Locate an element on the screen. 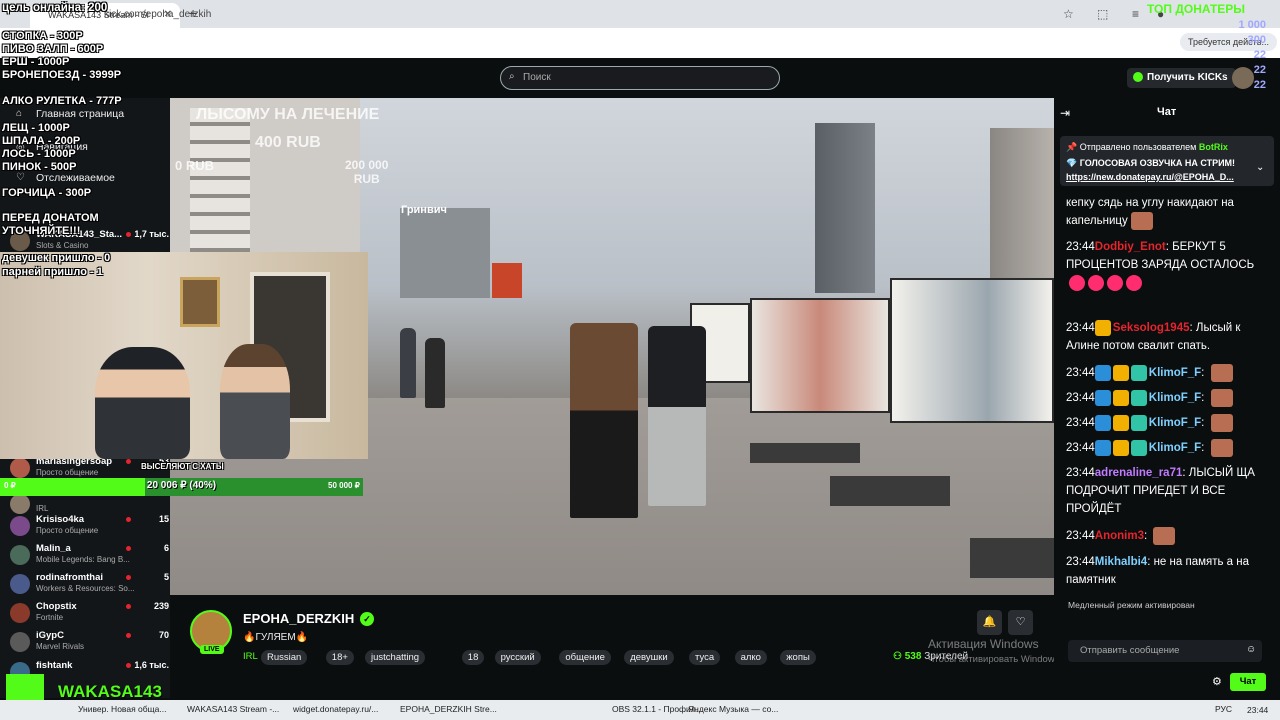 The image size is (1280, 720). person-black-jacket is located at coordinates (677, 416).